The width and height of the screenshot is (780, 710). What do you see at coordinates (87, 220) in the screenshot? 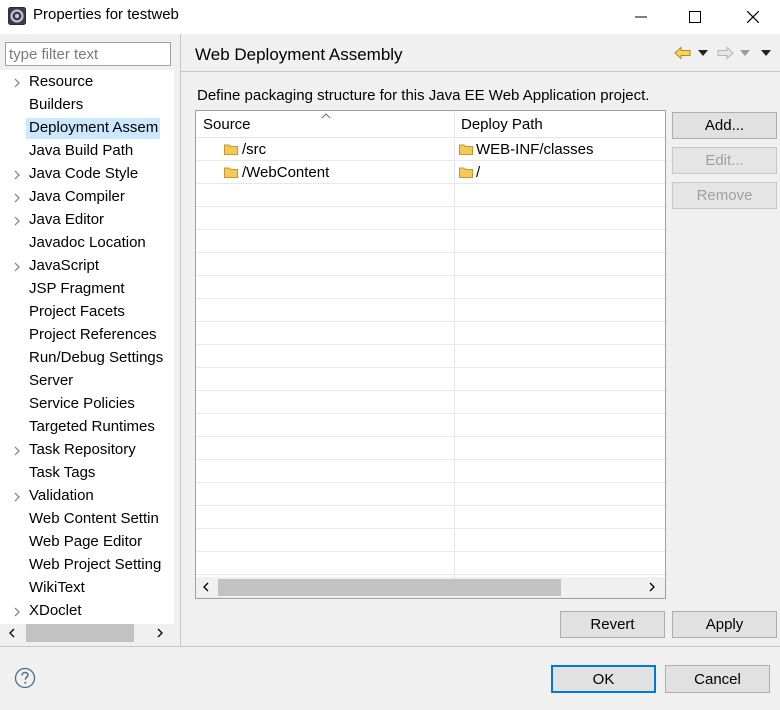
I see `tree-item: Java Editor` at bounding box center [87, 220].